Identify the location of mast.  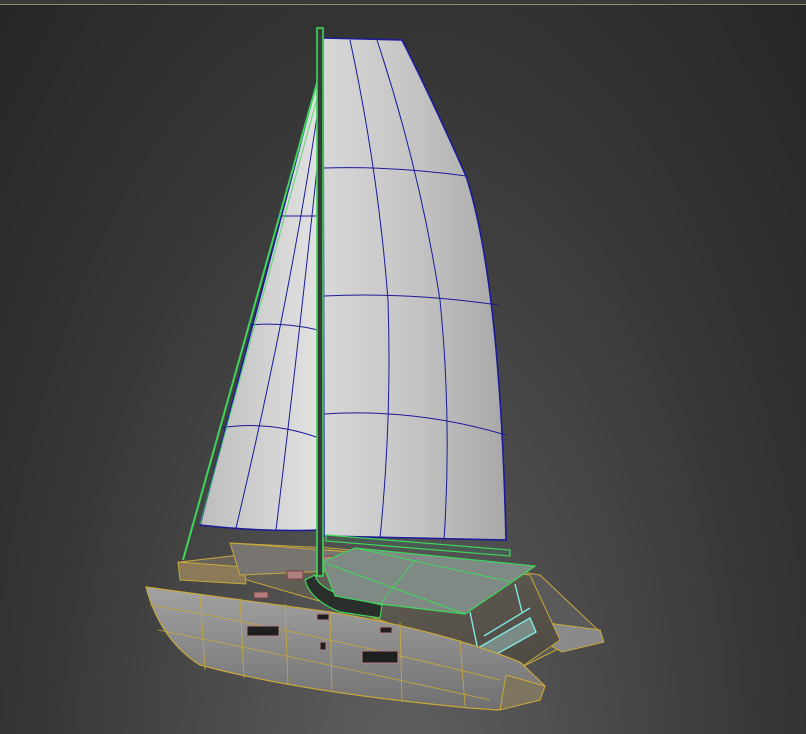
(320, 302).